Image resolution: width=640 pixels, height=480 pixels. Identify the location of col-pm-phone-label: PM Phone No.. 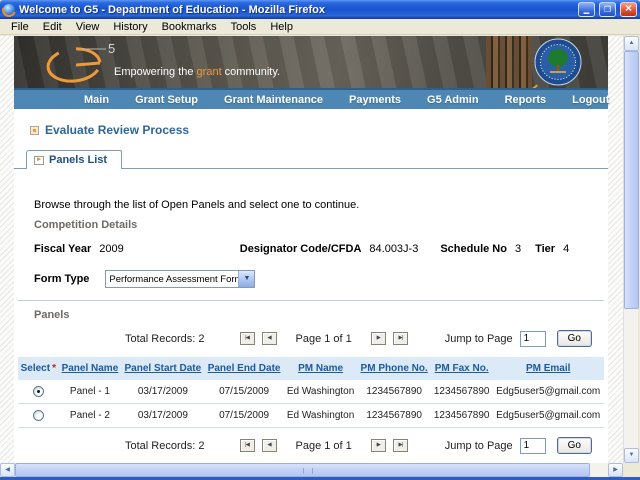
(394, 368).